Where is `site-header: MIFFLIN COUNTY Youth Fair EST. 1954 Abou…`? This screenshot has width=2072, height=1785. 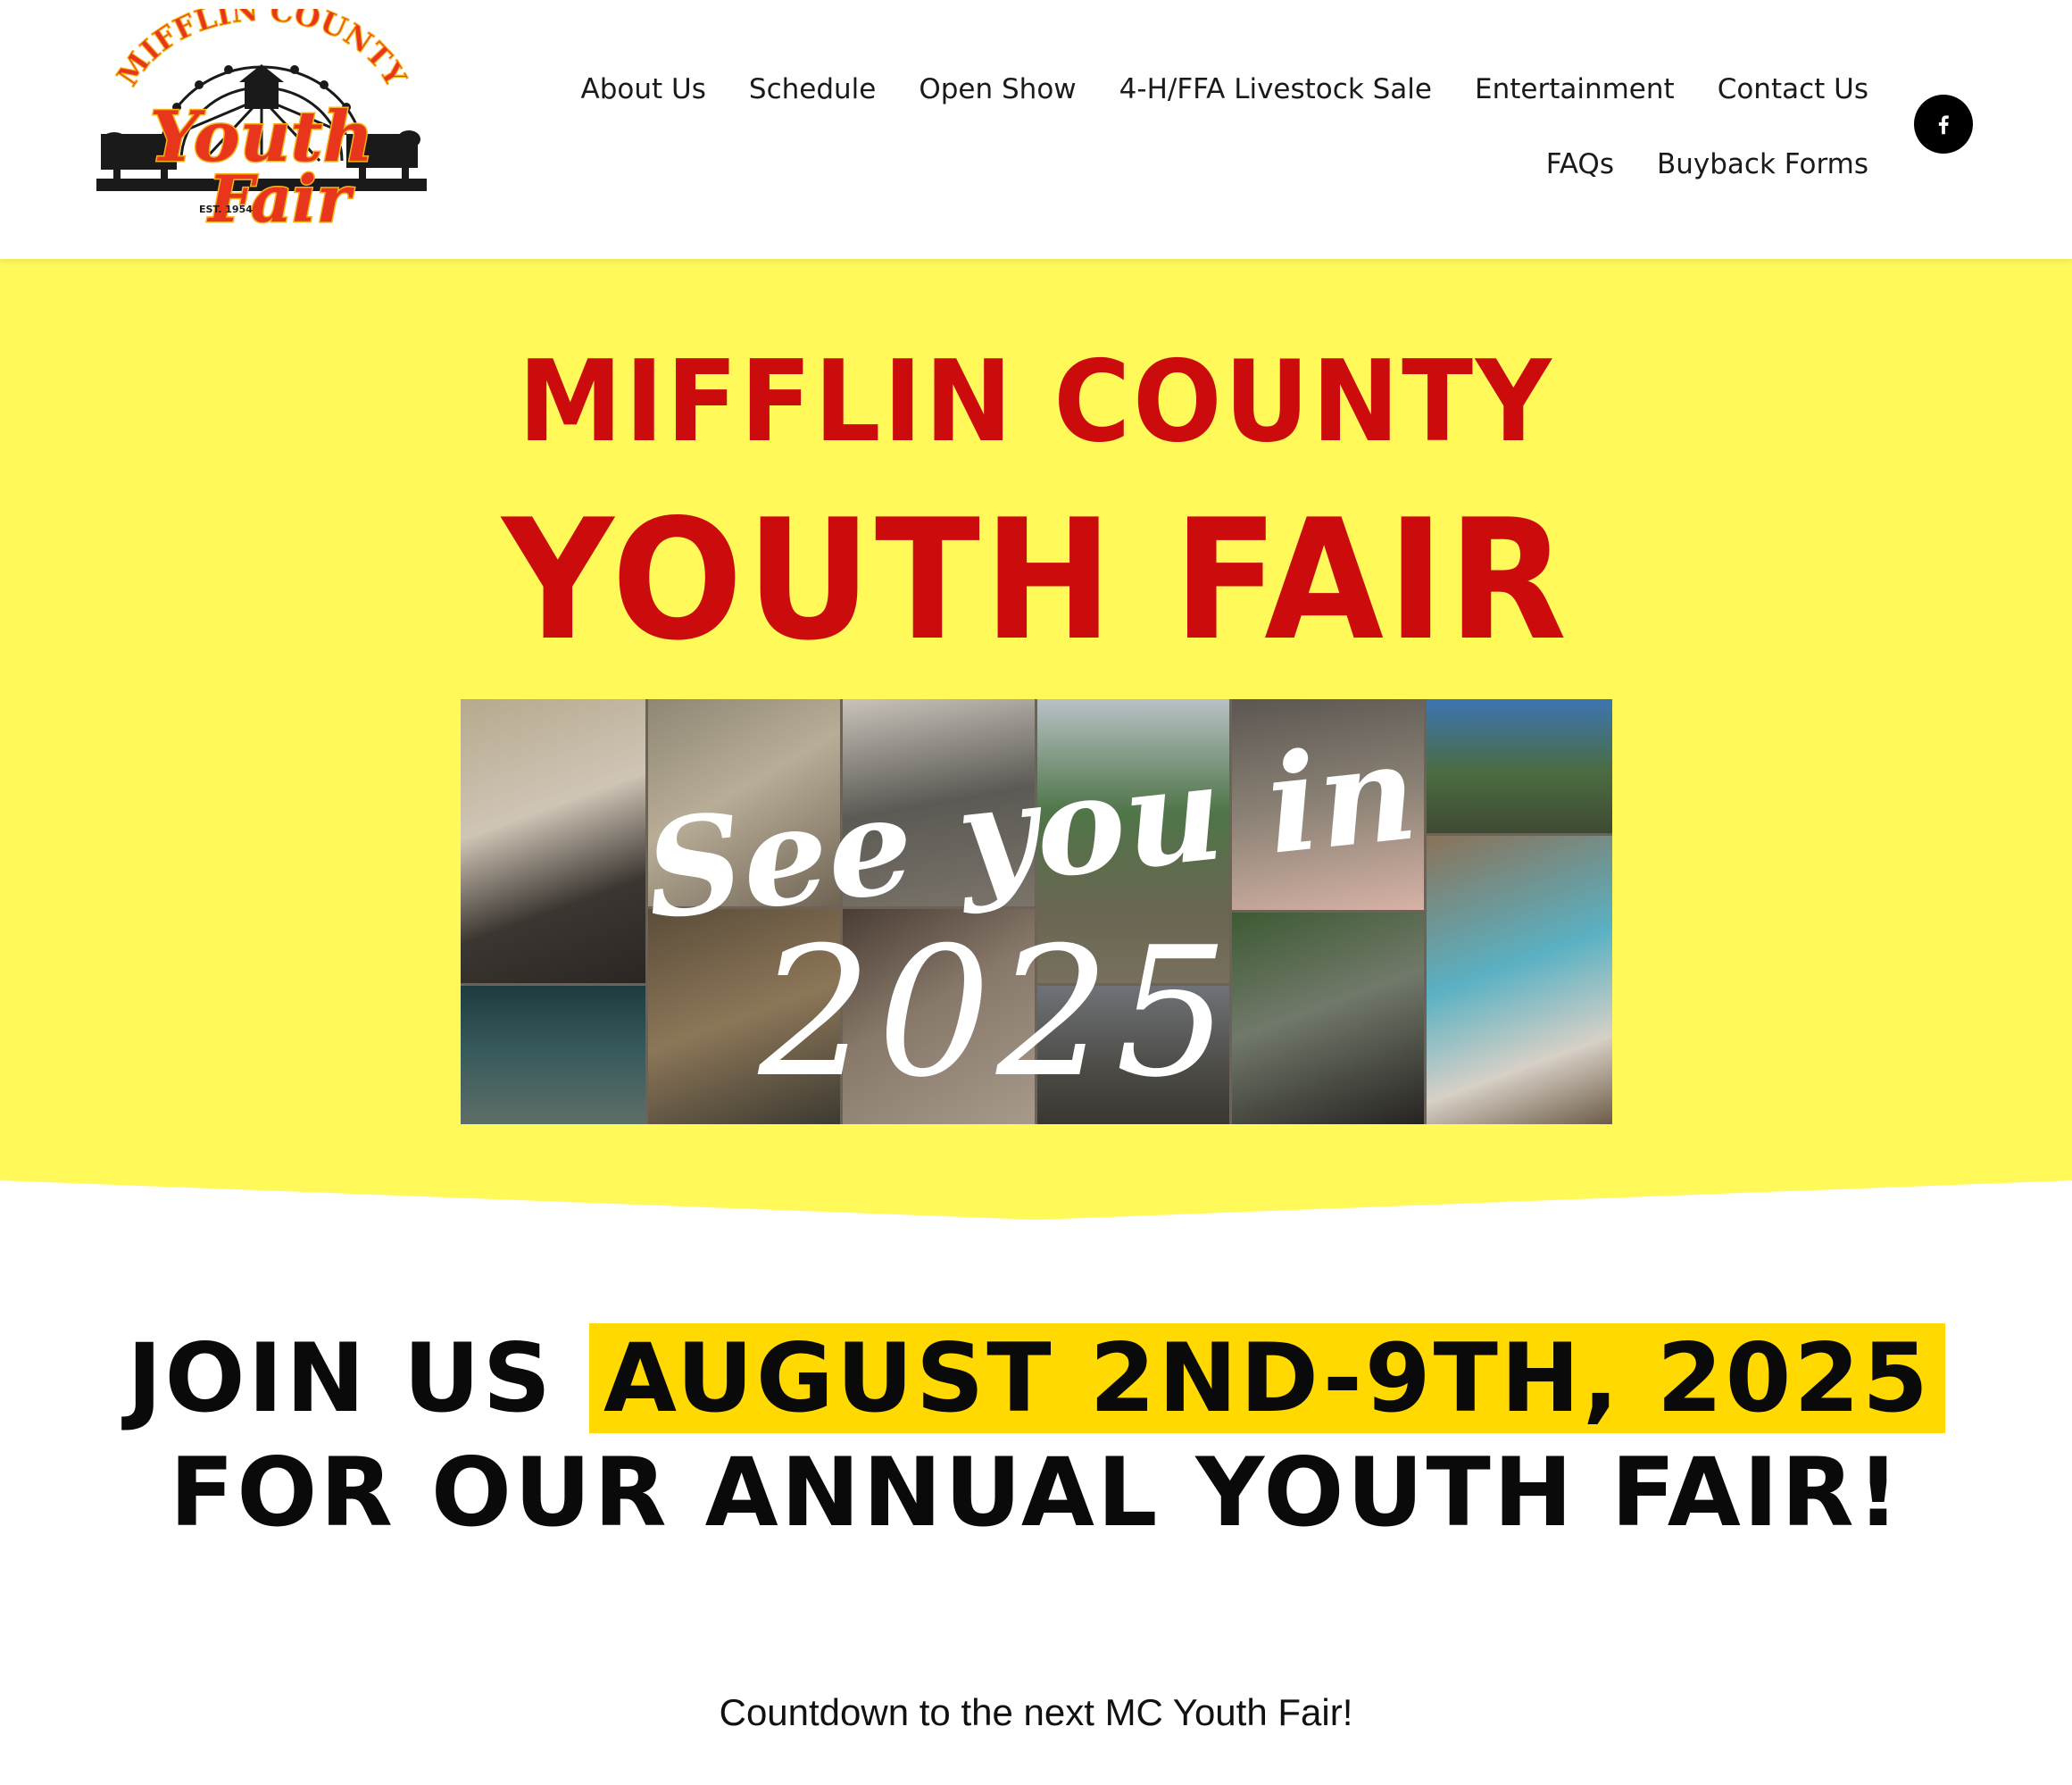 site-header: MIFFLIN COUNTY Youth Fair EST. 1954 Abou… is located at coordinates (1036, 129).